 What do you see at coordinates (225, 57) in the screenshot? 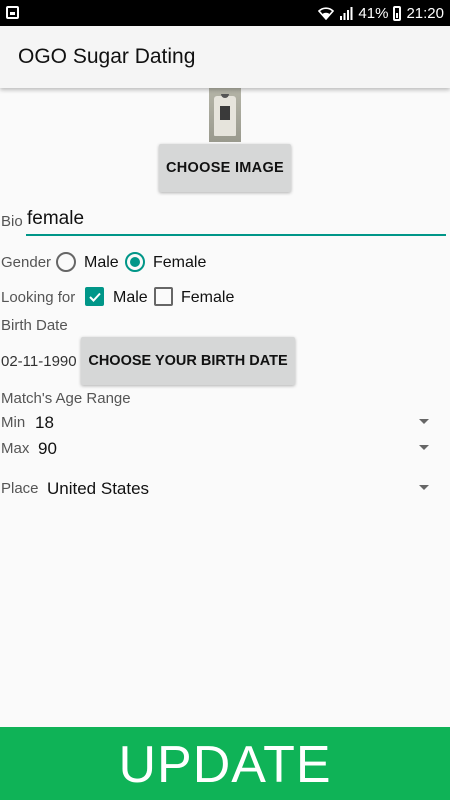
I see `app-bar: OGO Sugar Dating` at bounding box center [225, 57].